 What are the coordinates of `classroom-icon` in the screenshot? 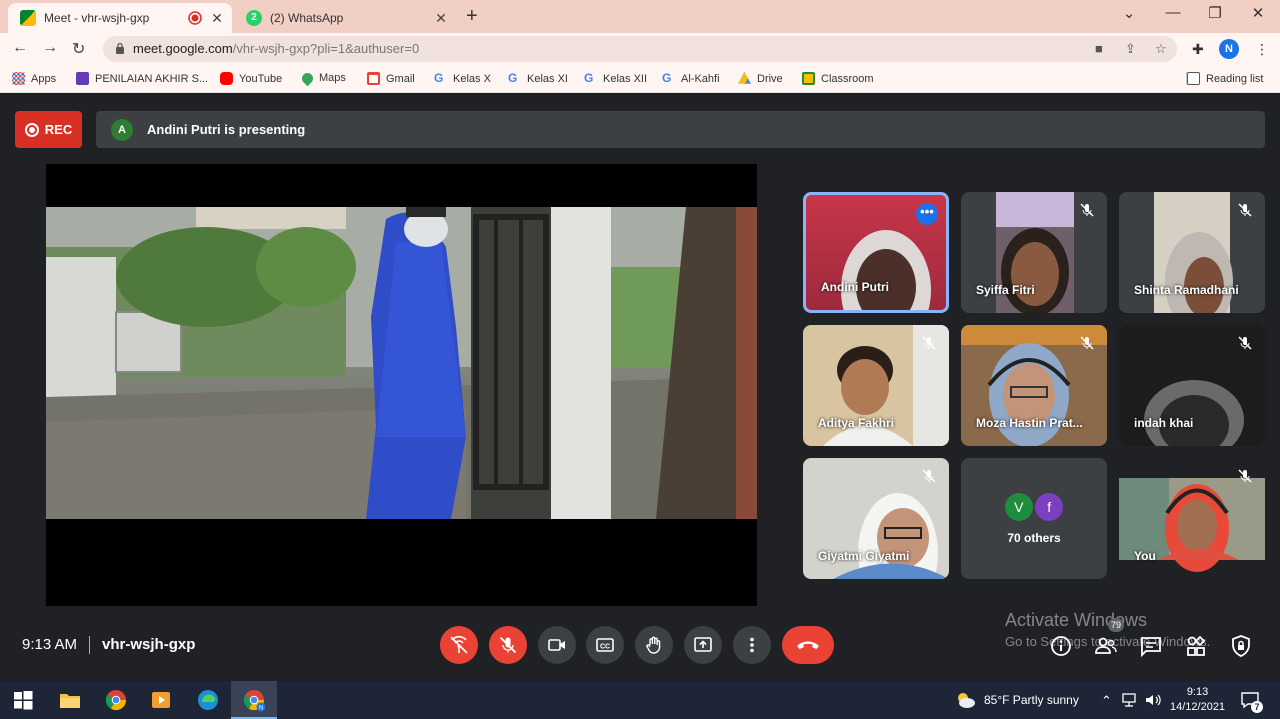 It's located at (808, 78).